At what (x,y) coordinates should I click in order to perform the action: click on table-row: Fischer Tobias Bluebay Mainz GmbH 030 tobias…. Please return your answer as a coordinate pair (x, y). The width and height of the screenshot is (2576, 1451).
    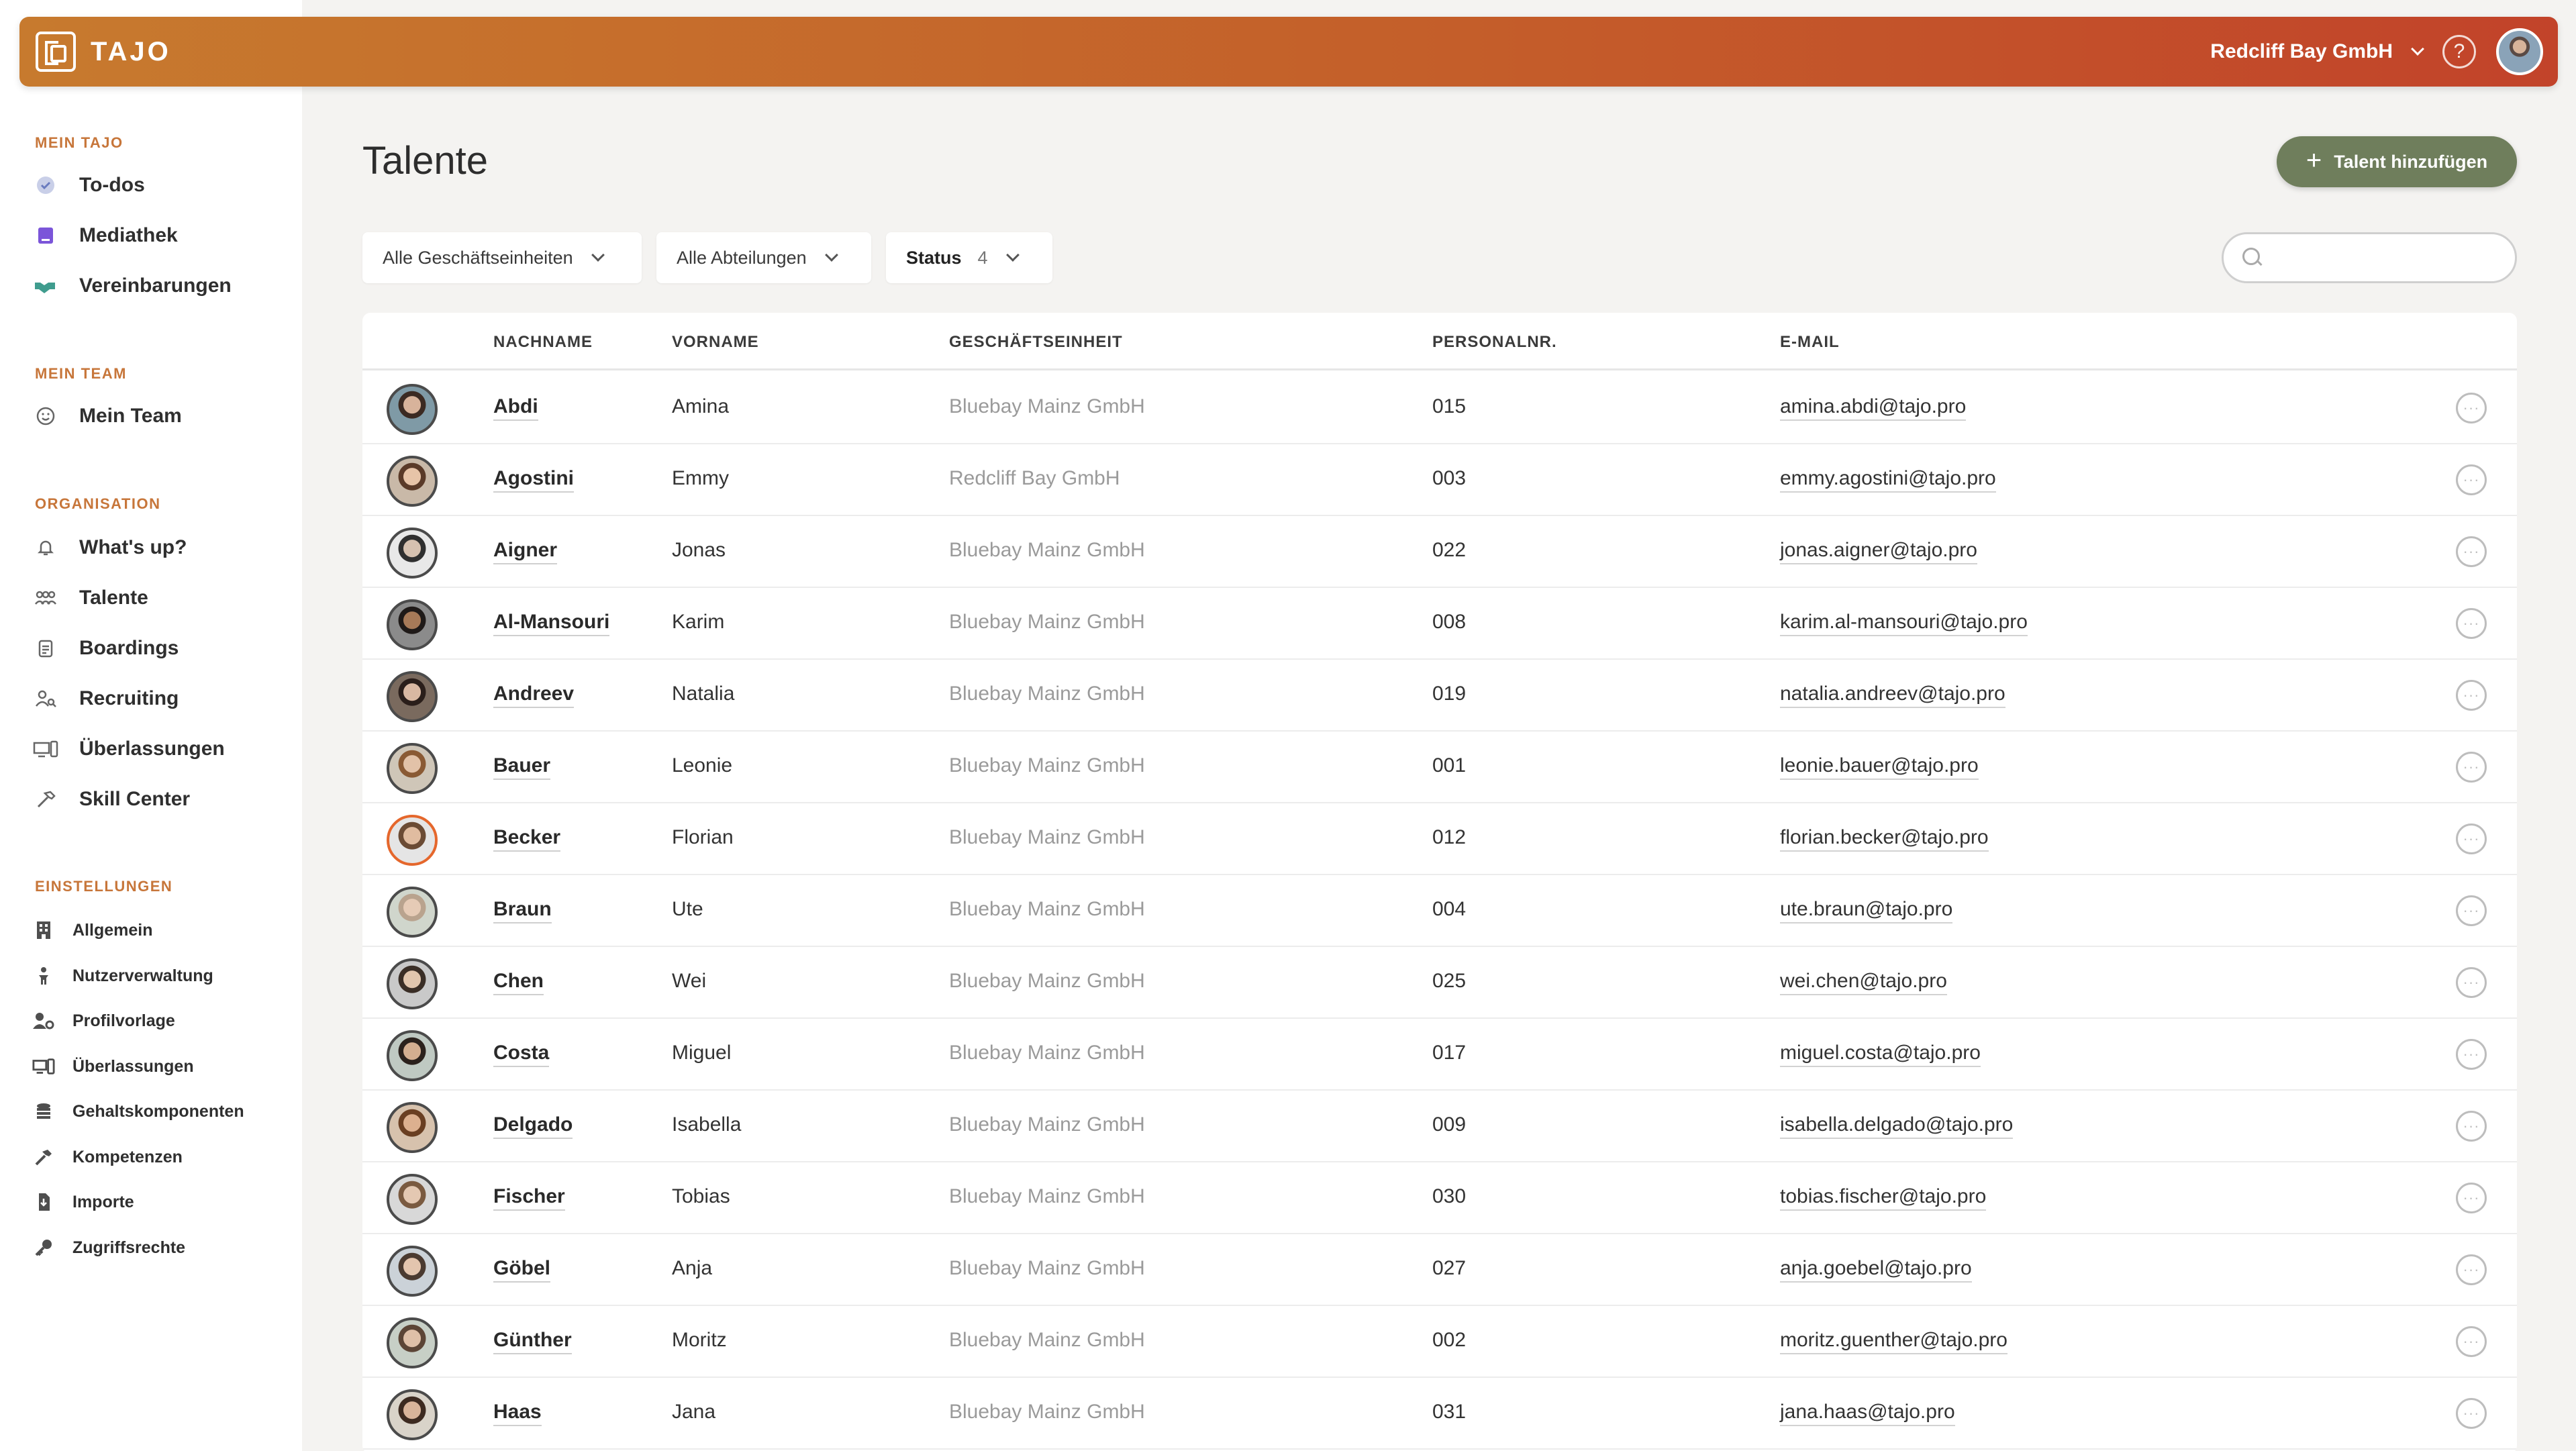
    Looking at the image, I should click on (1439, 1198).